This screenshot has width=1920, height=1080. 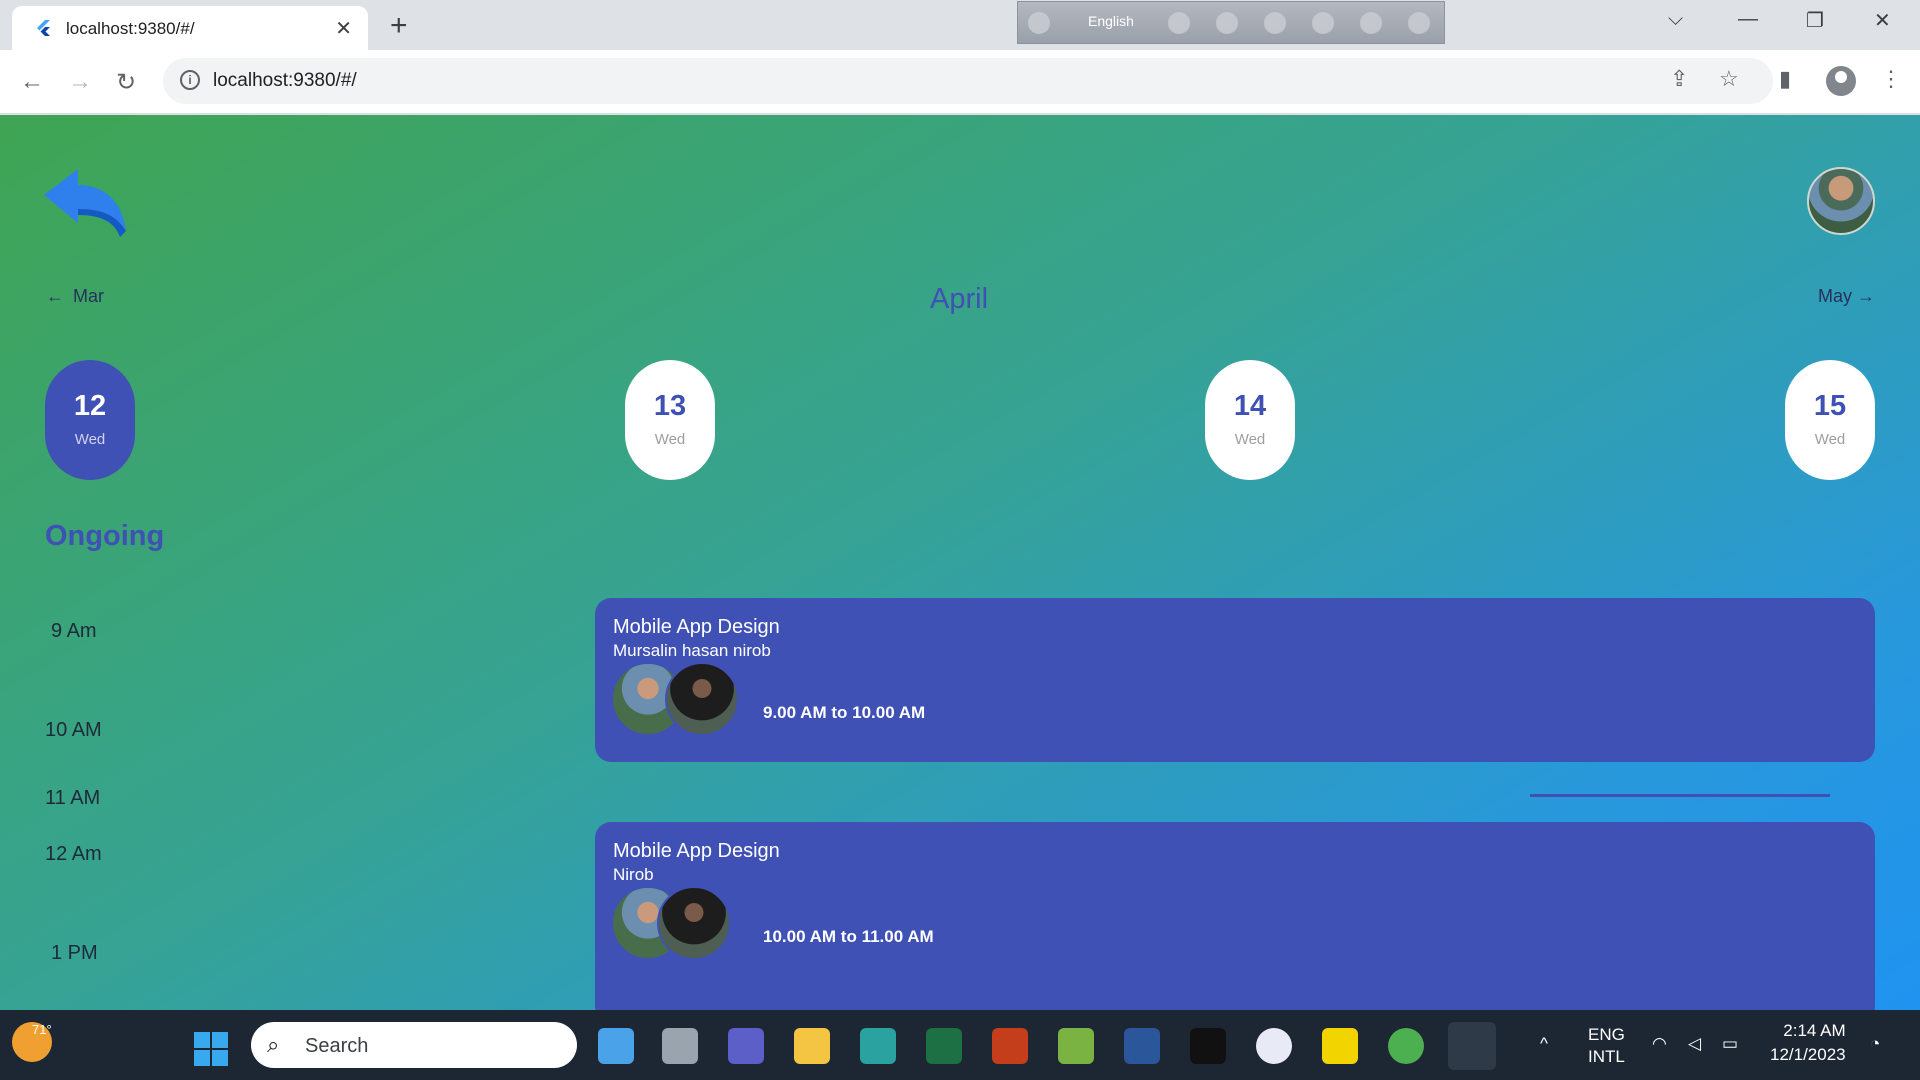 I want to click on store-icon, so click(x=1076, y=1046).